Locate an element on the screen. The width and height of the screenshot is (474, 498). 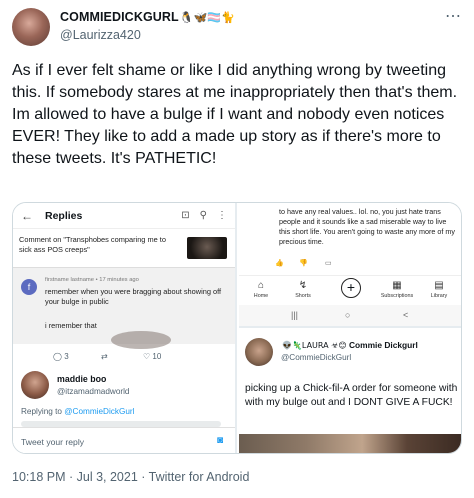
reply-author-handle: @itzamadmadworld is located at coordinates (93, 391).